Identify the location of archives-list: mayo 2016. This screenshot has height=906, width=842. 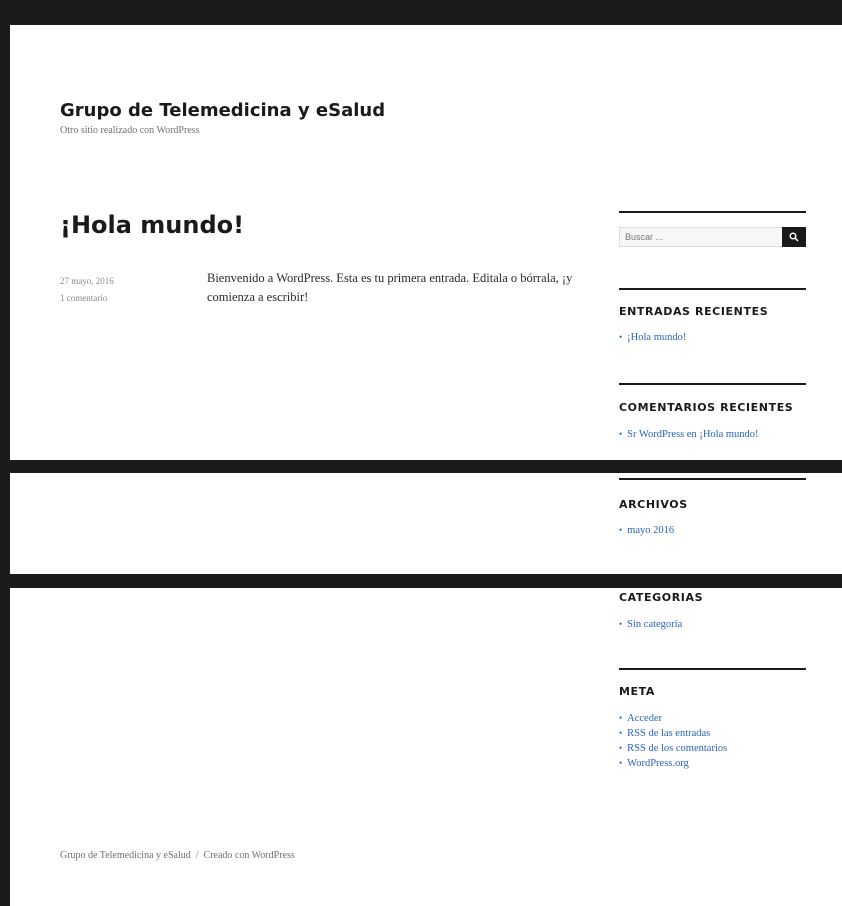
(646, 530).